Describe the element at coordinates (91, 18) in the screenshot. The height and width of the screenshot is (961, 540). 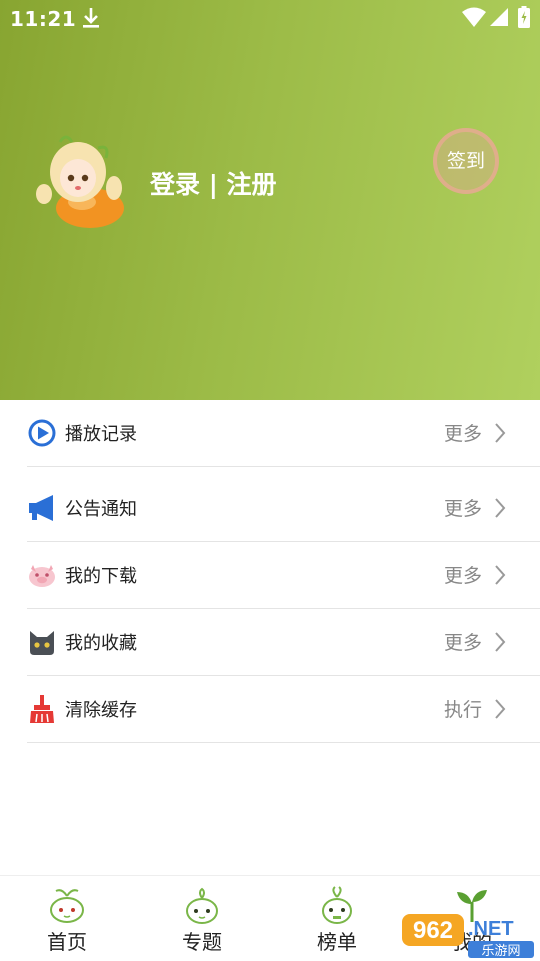
I see `download-icon` at that location.